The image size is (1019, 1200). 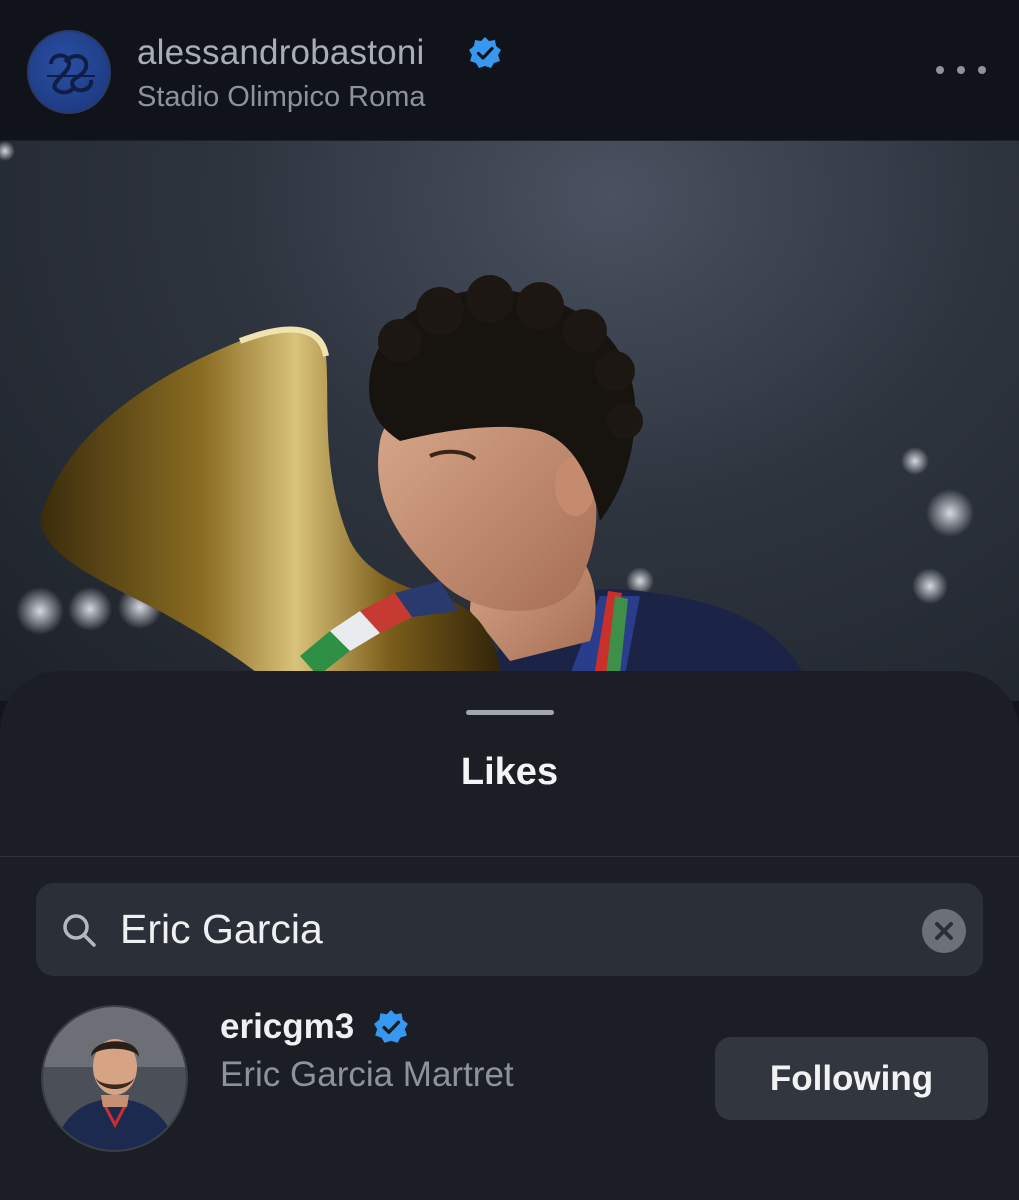 I want to click on post-username: alessandrobastoni, so click(x=281, y=53).